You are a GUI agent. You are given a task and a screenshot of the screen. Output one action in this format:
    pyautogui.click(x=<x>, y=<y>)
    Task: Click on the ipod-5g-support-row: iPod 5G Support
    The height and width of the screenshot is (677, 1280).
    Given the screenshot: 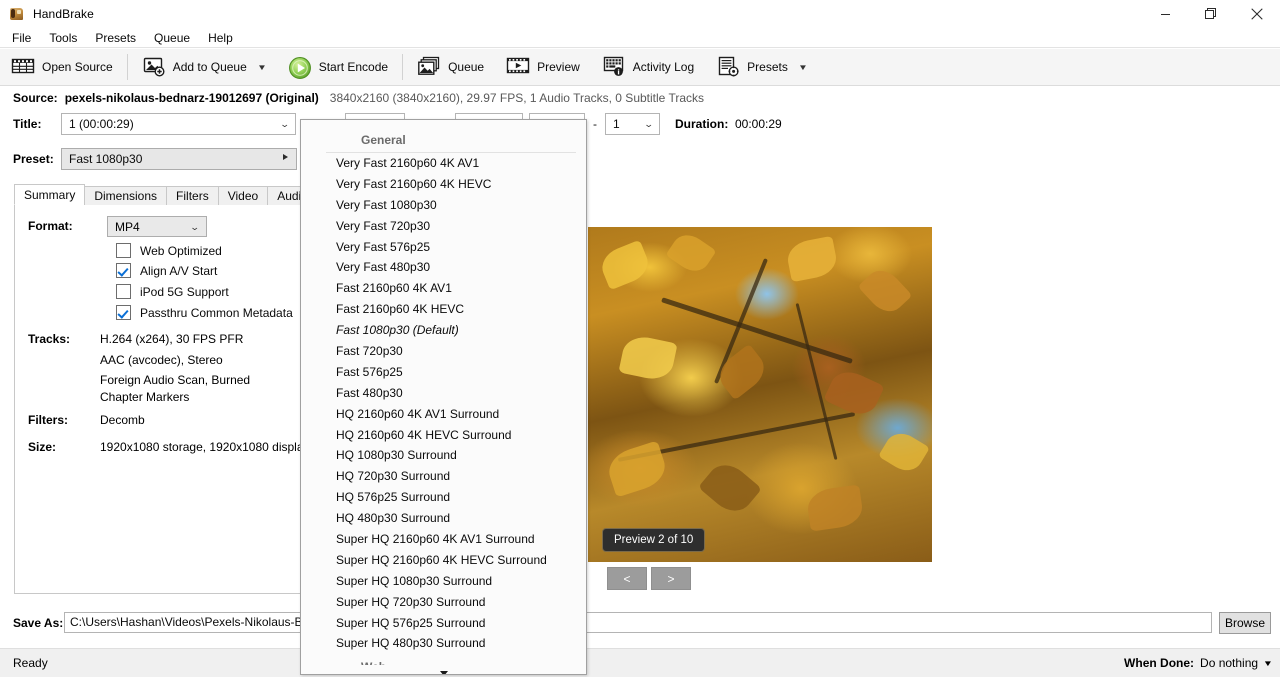 What is the action you would take?
    pyautogui.click(x=172, y=291)
    